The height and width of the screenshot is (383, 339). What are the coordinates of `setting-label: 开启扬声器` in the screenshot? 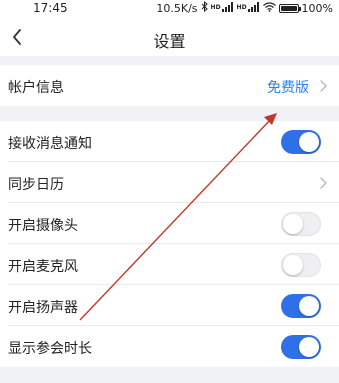 It's located at (43, 308).